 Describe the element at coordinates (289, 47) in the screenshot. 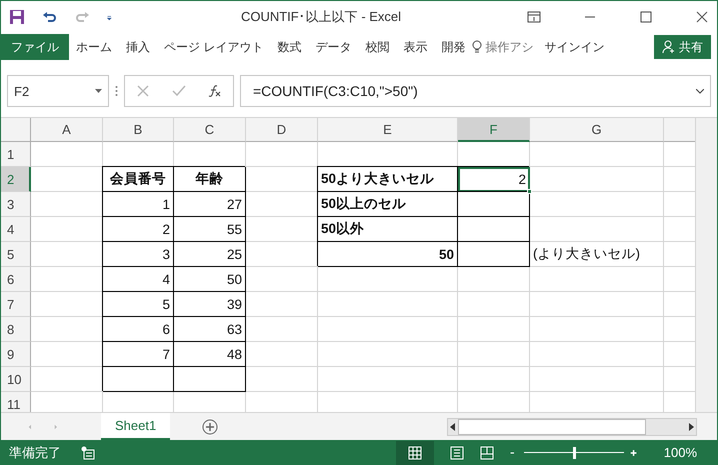

I see `ribbon-tab: 数式` at that location.